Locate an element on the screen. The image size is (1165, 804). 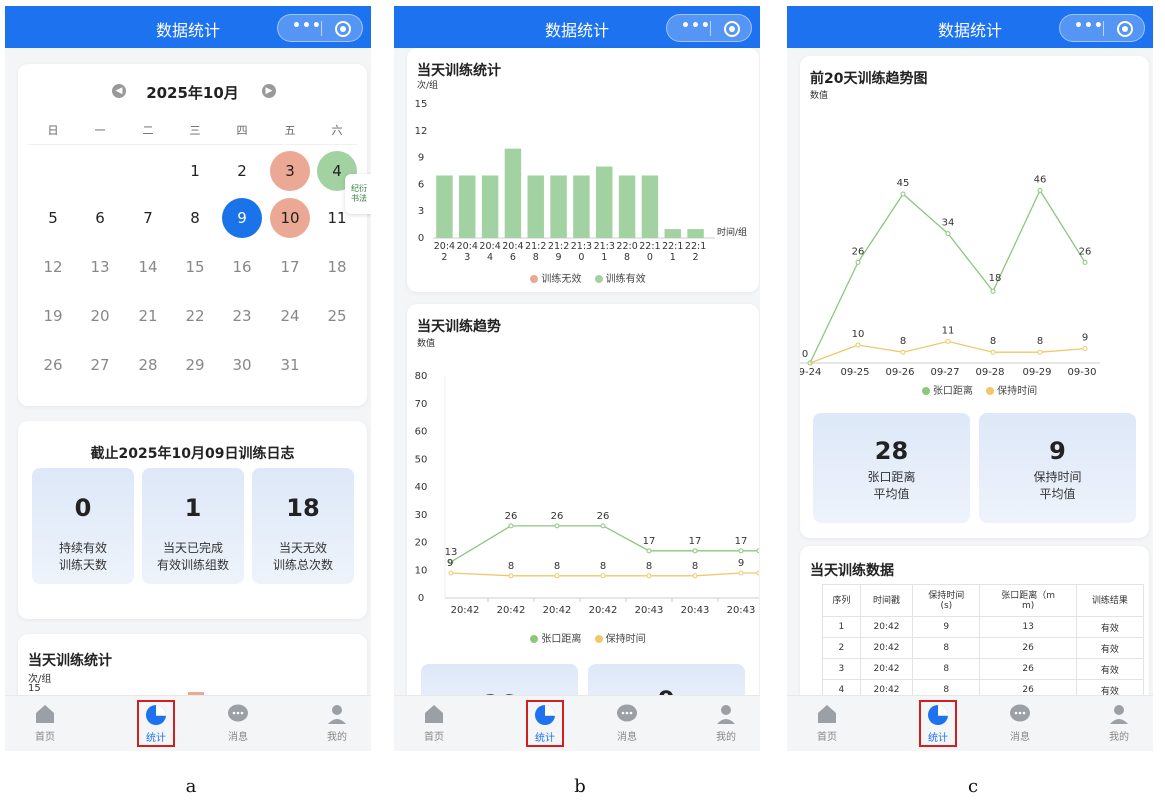
y-tick-label: 6 is located at coordinates (421, 184).